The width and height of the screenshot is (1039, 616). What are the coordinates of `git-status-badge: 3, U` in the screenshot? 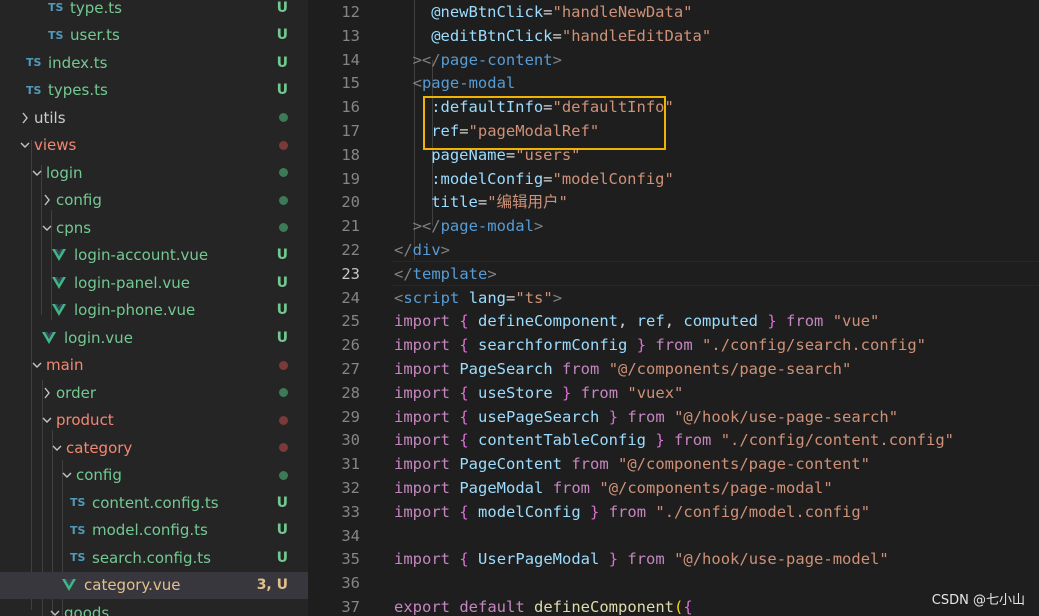 It's located at (272, 585).